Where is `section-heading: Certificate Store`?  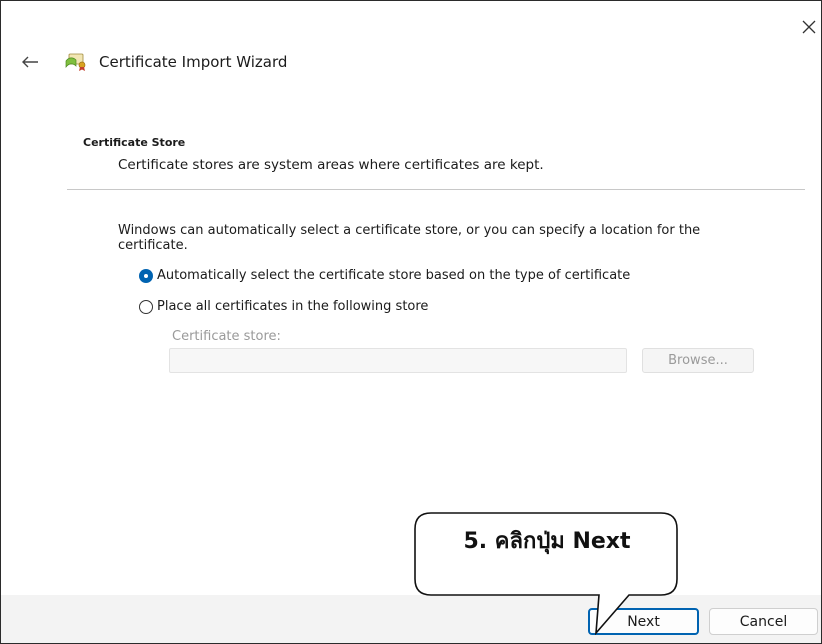
section-heading: Certificate Store is located at coordinates (134, 142).